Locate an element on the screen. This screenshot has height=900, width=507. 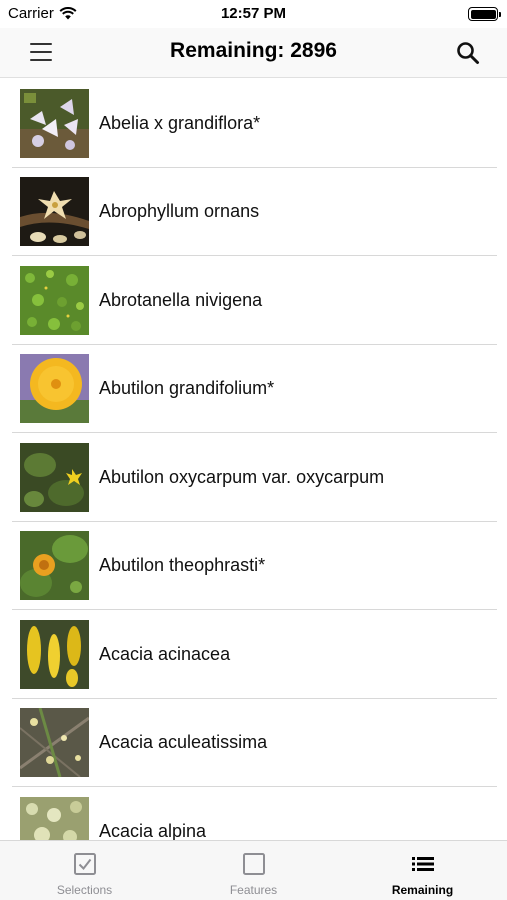
checkbox-checked-icon is located at coordinates (84, 864).